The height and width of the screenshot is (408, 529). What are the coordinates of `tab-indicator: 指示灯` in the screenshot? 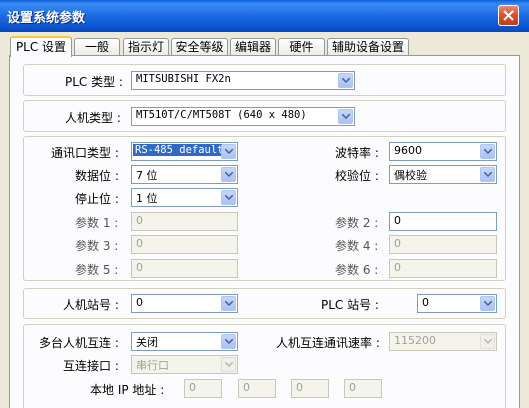 It's located at (146, 46).